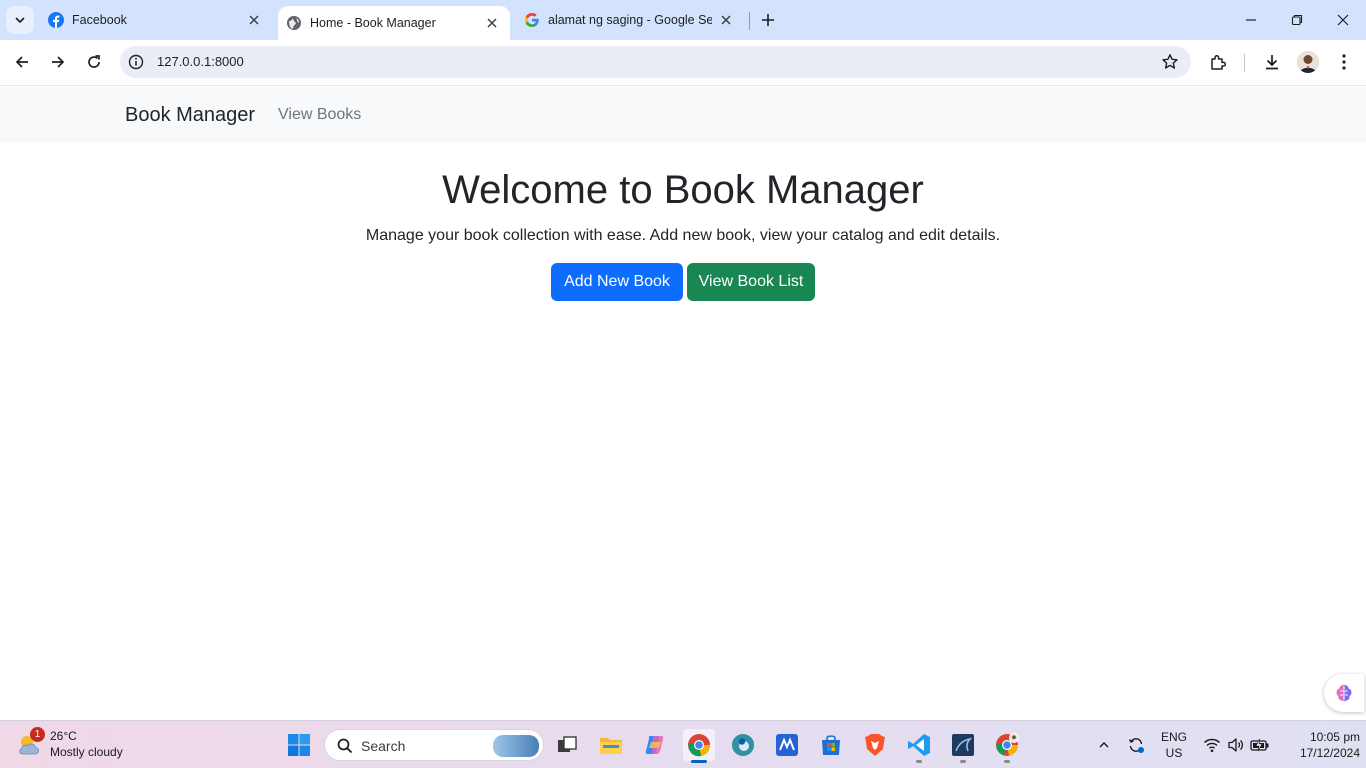 The width and height of the screenshot is (1366, 768). I want to click on windows-start-icon, so click(299, 745).